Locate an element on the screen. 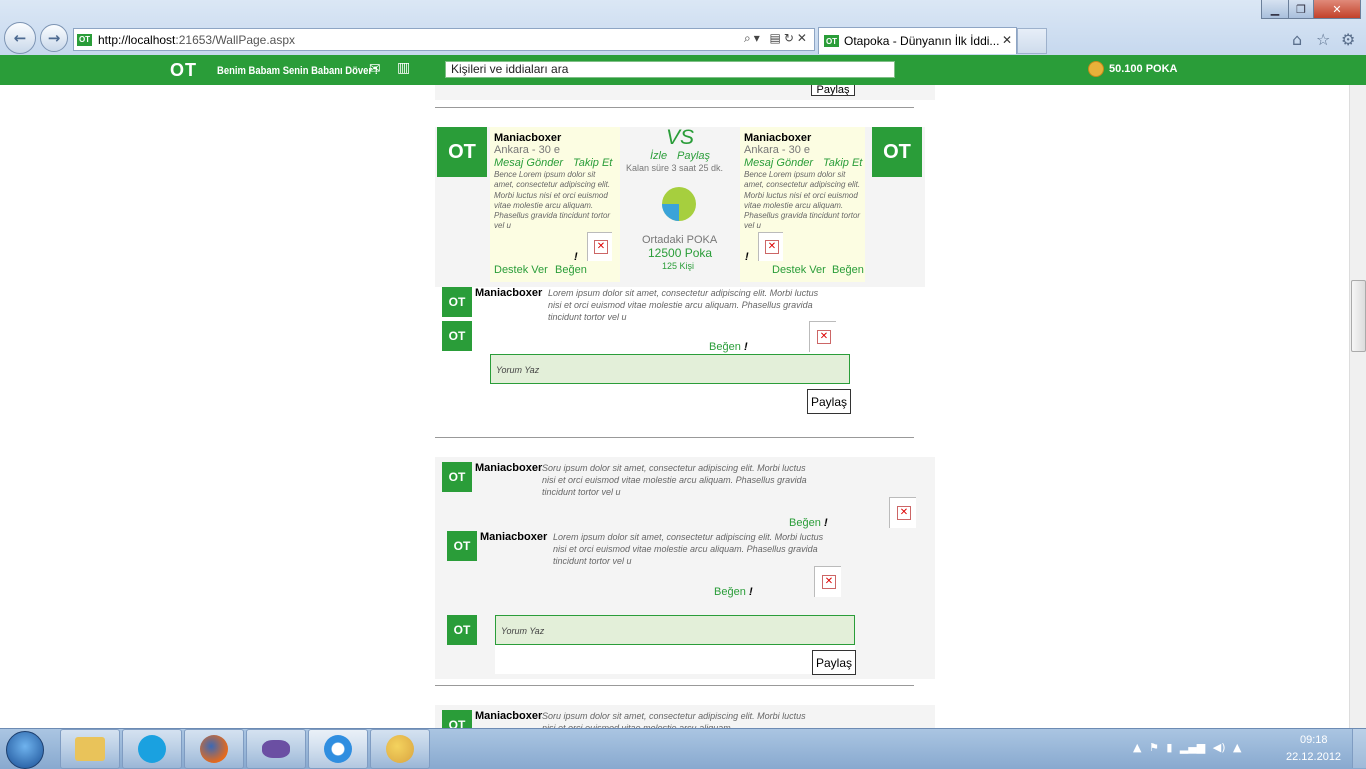  system-tray: ▲ ⚑ ▮ ▂▄▆ ◀) ▲ is located at coordinates (1187, 747).